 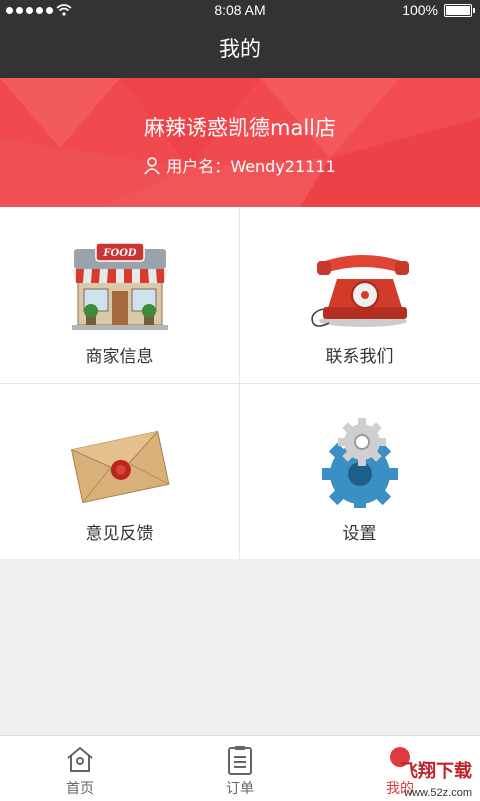 I want to click on envelope-icon, so click(x=119, y=467).